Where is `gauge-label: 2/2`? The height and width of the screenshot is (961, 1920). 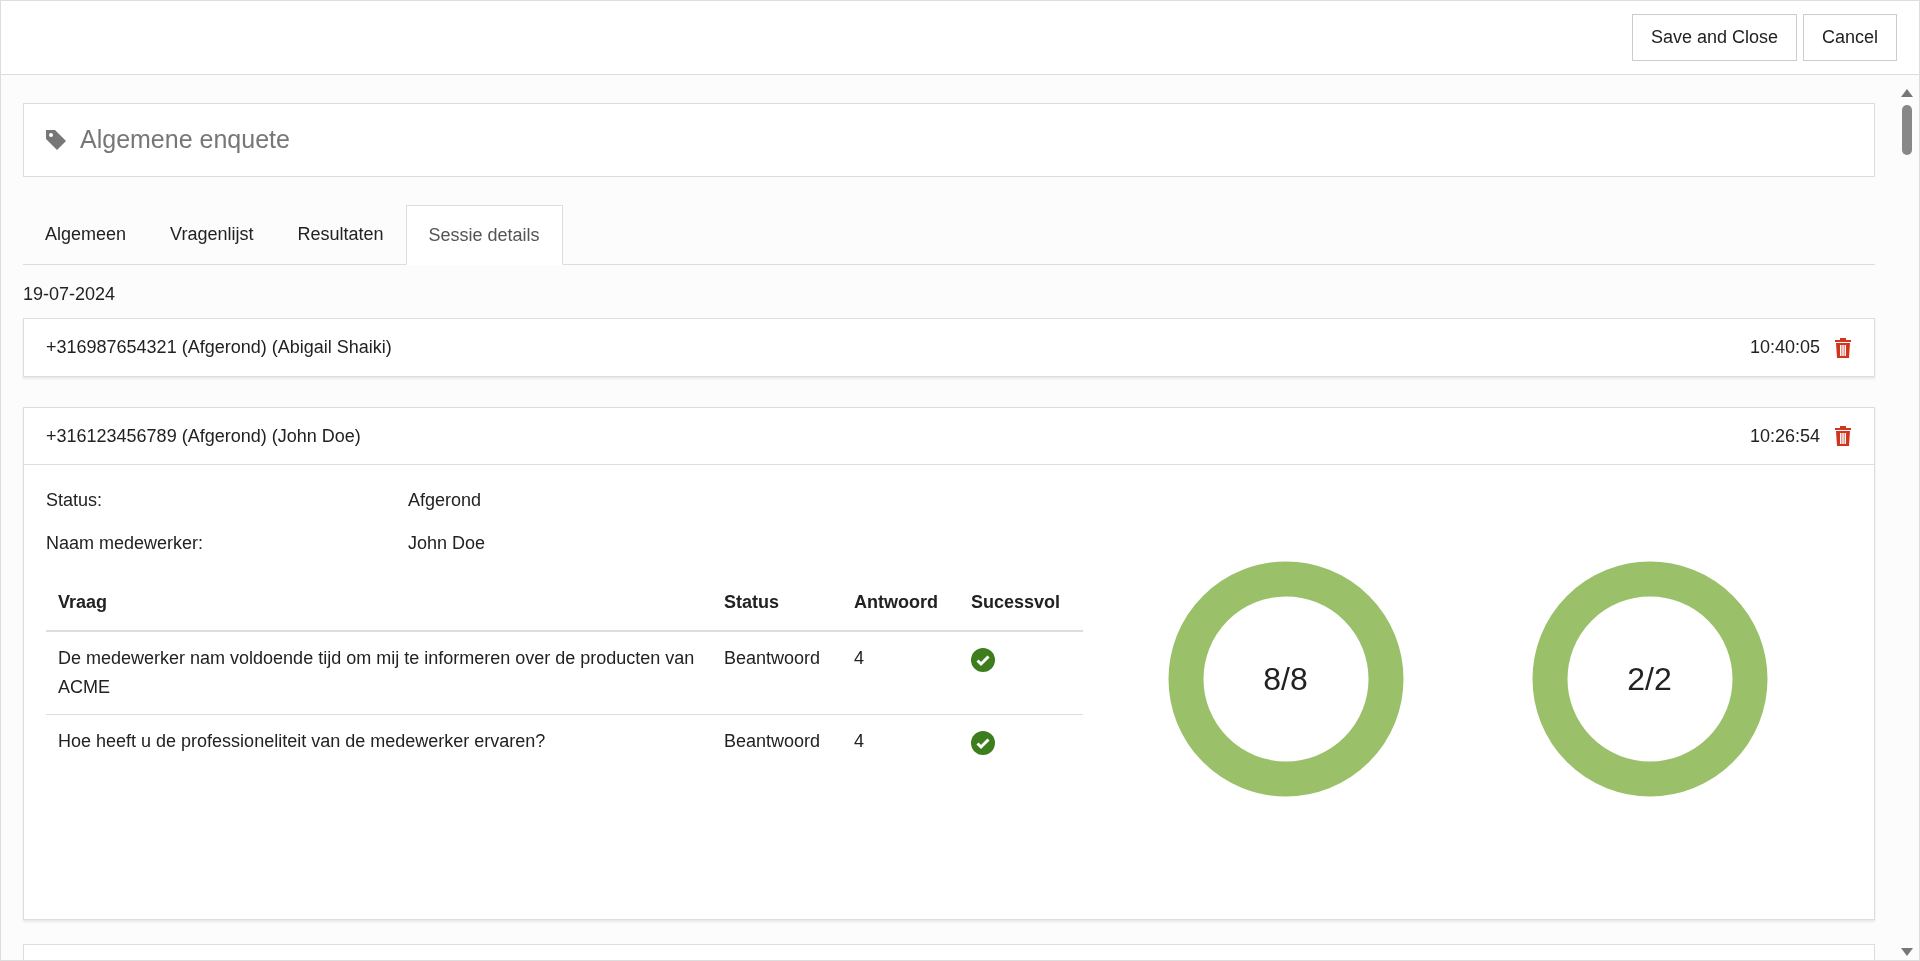
gauge-label: 2/2 is located at coordinates (1649, 679).